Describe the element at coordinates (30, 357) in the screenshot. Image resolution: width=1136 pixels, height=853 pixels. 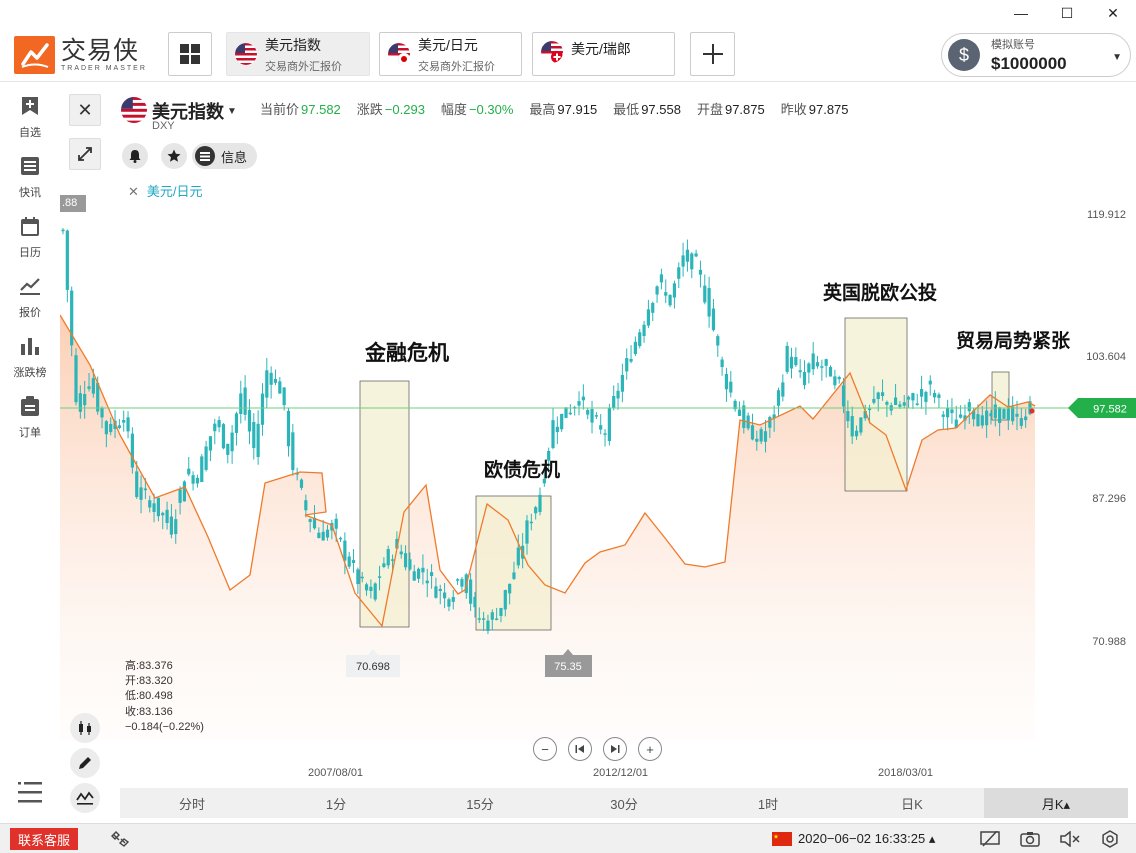
I see `sidebar-item-ranking: 涨跌榜` at that location.